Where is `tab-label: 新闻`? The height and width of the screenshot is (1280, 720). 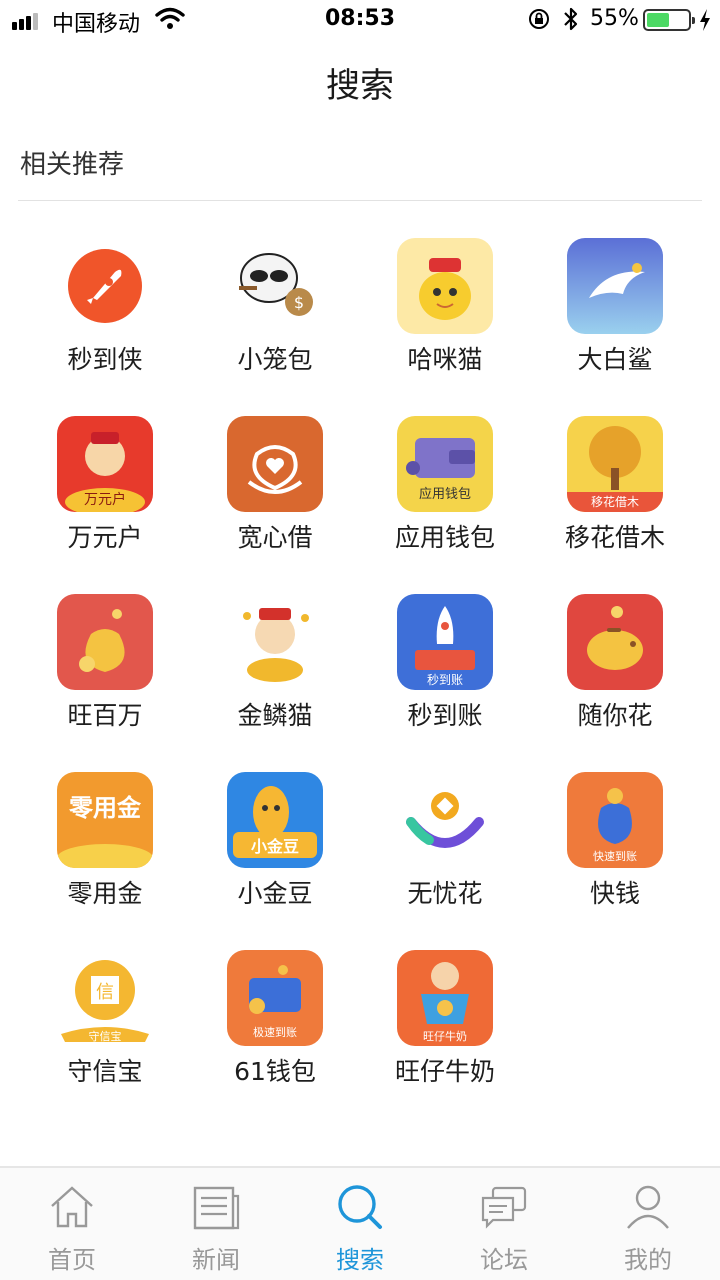 tab-label: 新闻 is located at coordinates (216, 1260).